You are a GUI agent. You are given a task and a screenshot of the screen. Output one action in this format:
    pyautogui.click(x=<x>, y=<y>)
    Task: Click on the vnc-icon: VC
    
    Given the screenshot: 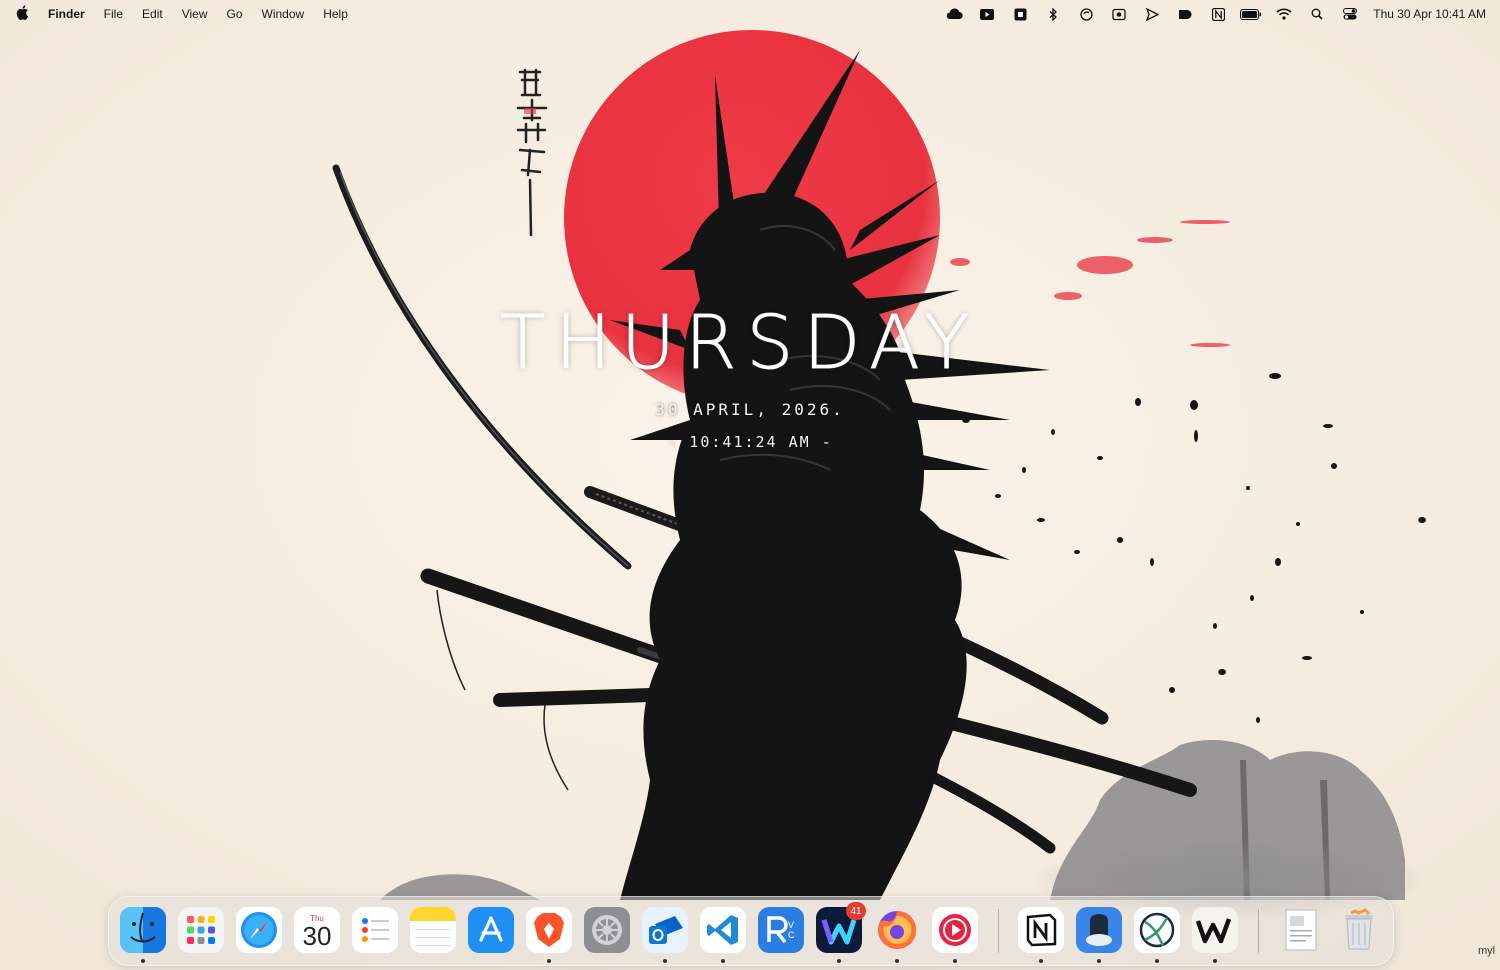 What is the action you would take?
    pyautogui.click(x=781, y=930)
    